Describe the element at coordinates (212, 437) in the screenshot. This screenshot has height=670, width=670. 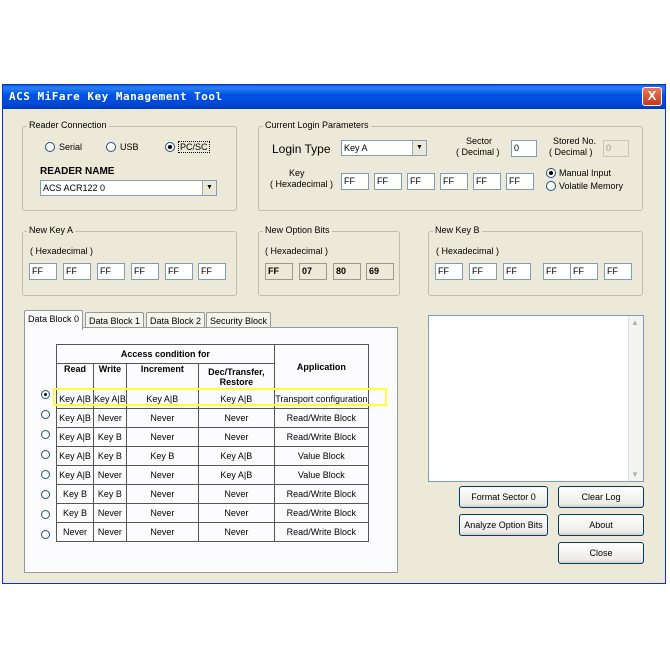
I see `table-row: Key A|B Key B Never Never Read/Write Block` at that location.